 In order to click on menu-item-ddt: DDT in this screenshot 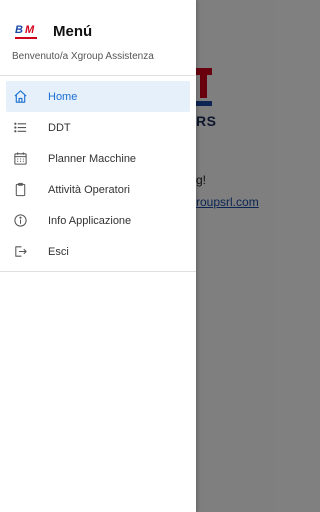, I will do `click(98, 127)`.